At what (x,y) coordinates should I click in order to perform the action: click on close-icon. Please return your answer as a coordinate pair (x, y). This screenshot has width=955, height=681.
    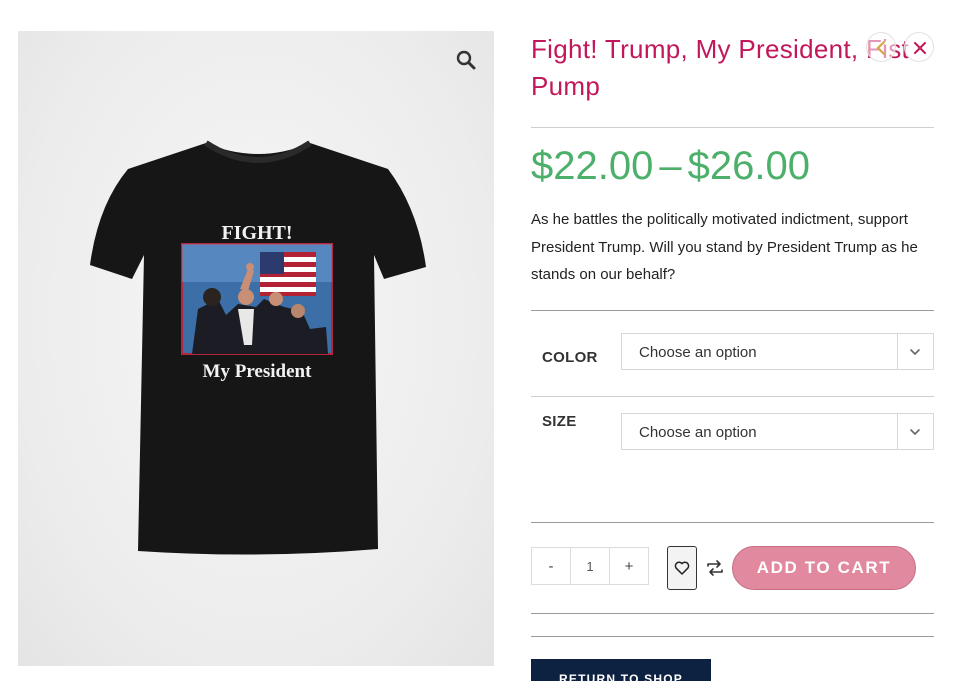
    Looking at the image, I should click on (920, 48).